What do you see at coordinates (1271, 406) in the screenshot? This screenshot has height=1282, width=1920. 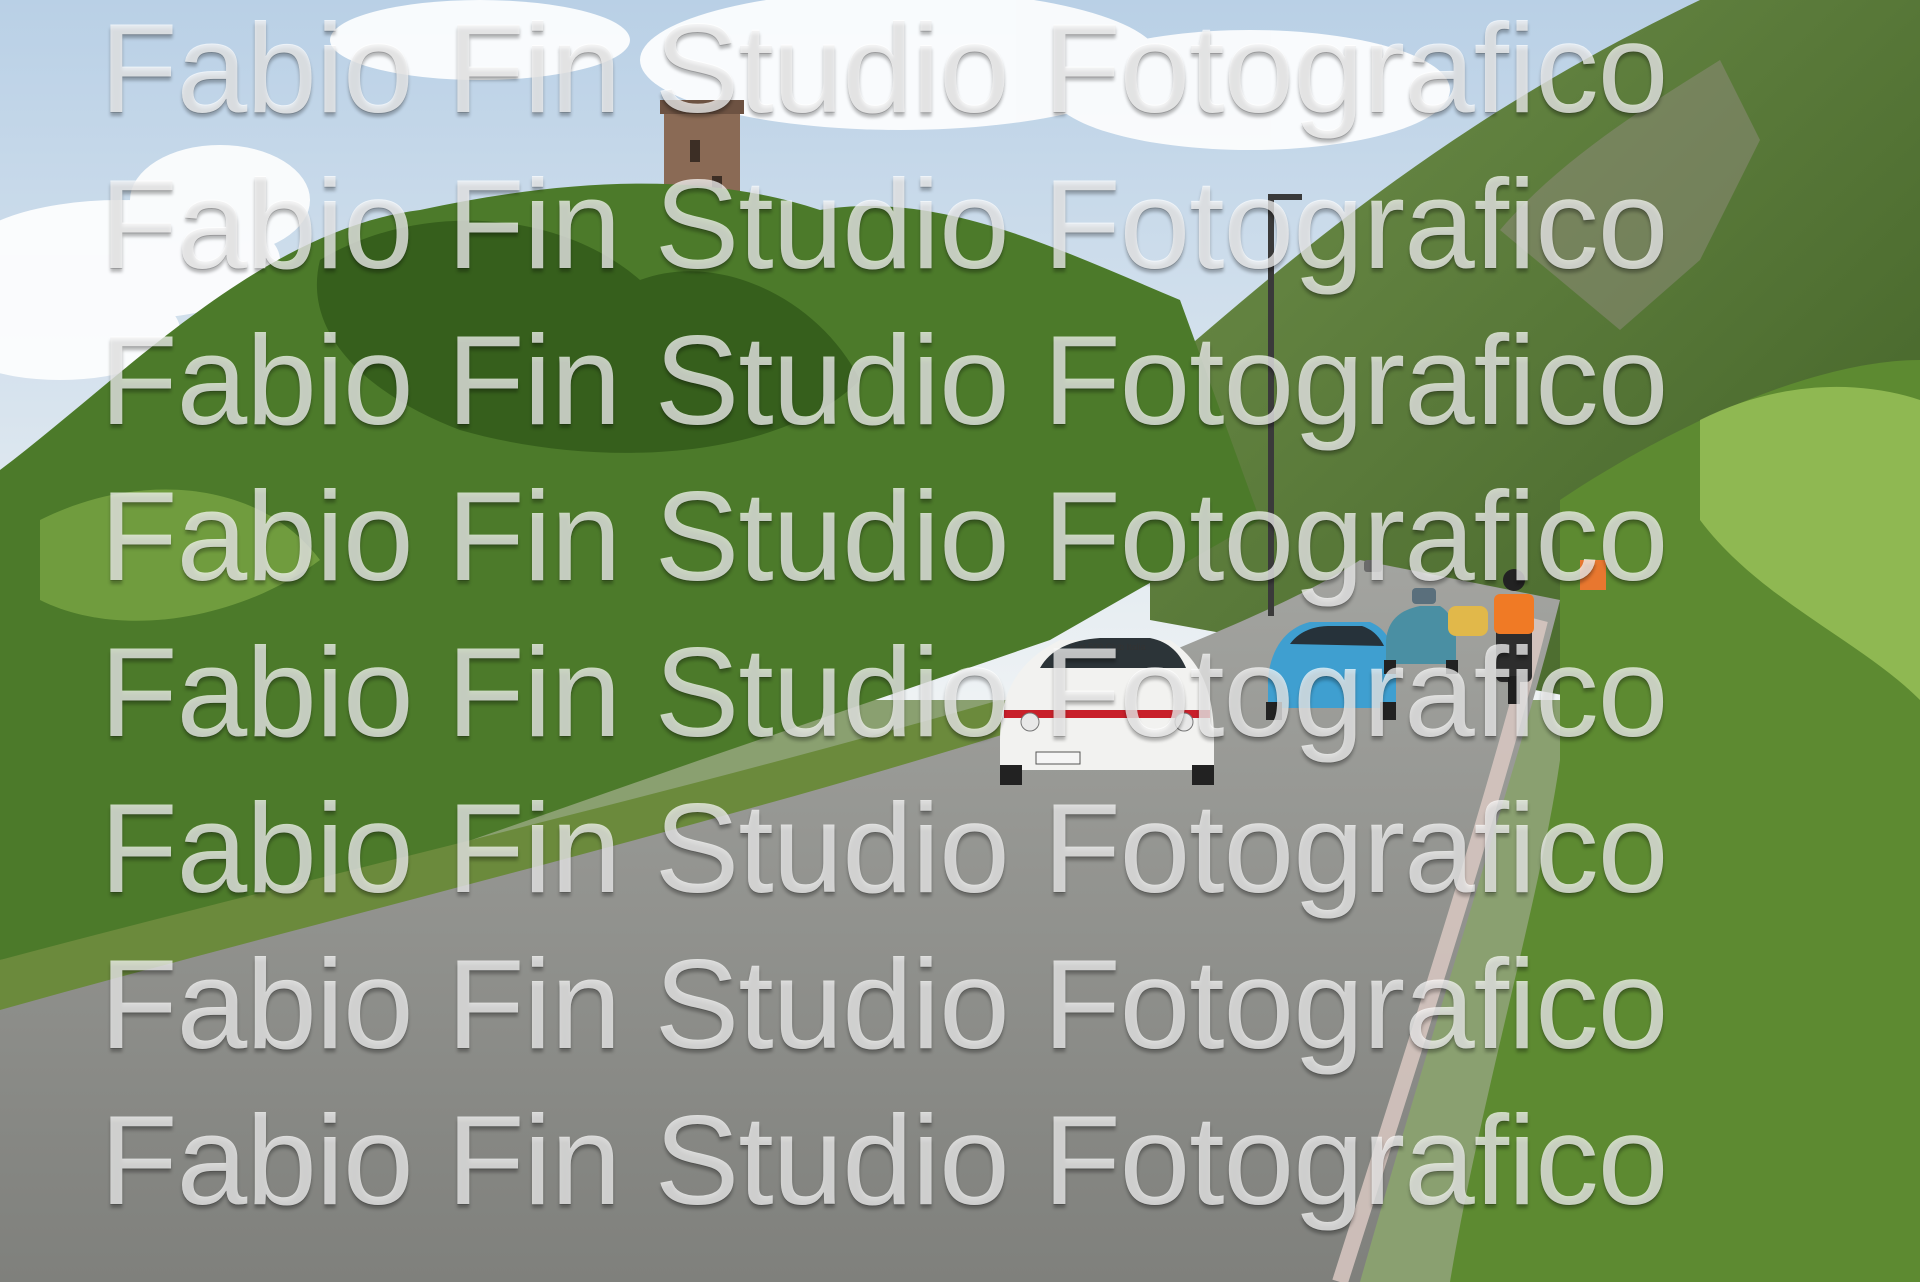 I see `street-lamp` at bounding box center [1271, 406].